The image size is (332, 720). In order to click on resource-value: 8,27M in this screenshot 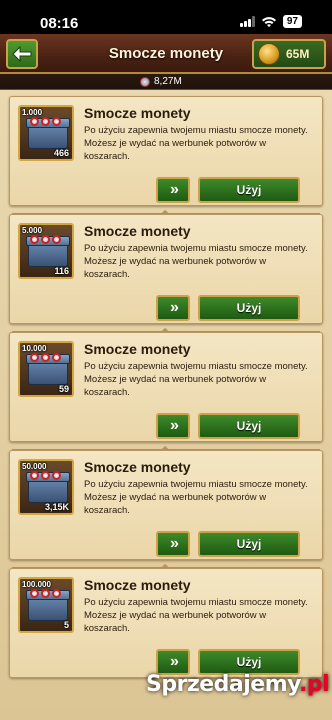, I will do `click(168, 81)`.